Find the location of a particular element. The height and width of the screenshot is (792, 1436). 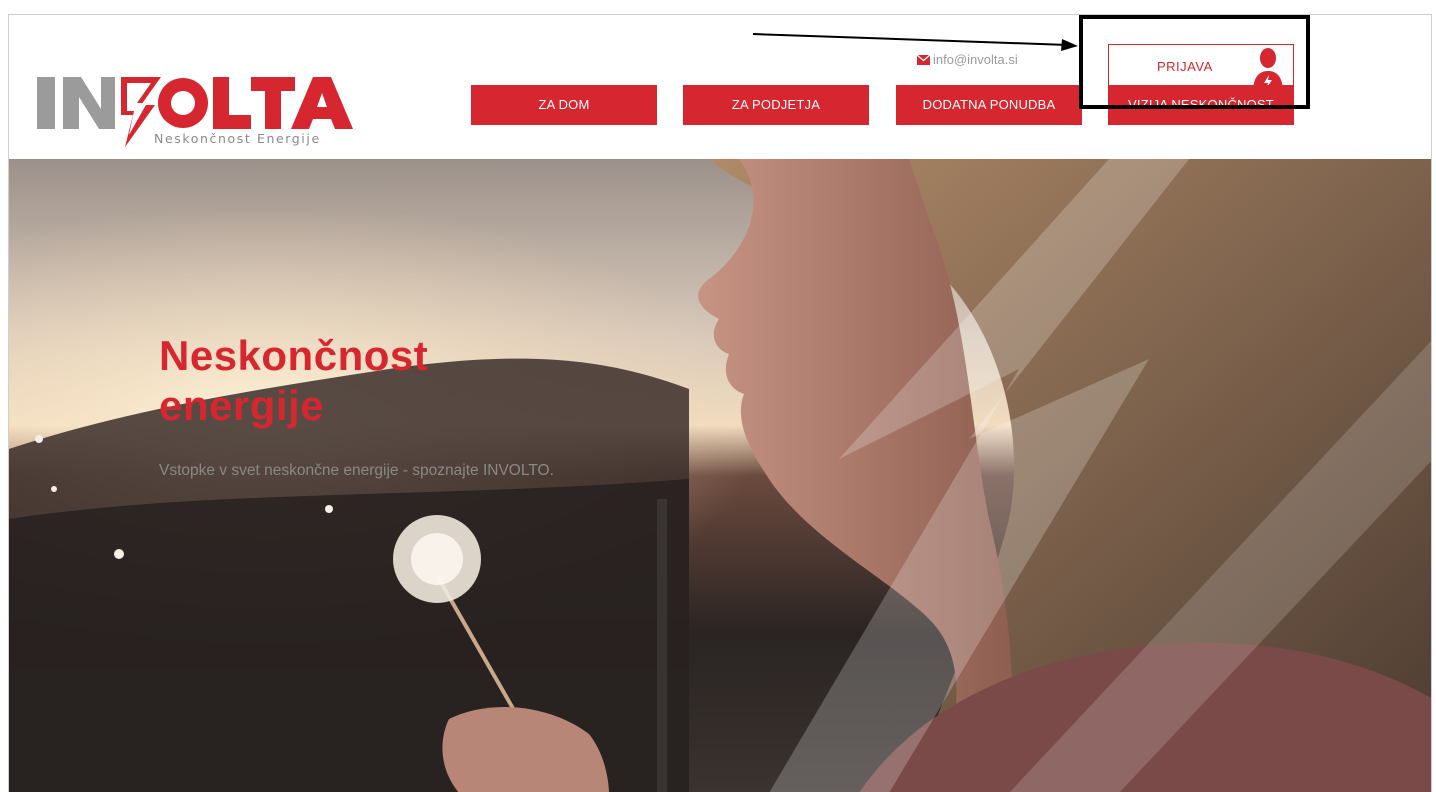

contact-email: info@involta.si is located at coordinates (967, 59).